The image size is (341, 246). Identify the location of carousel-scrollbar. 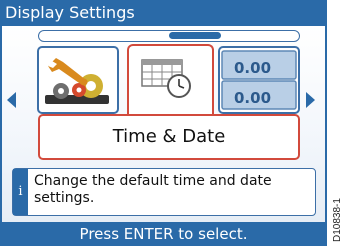
(169, 36).